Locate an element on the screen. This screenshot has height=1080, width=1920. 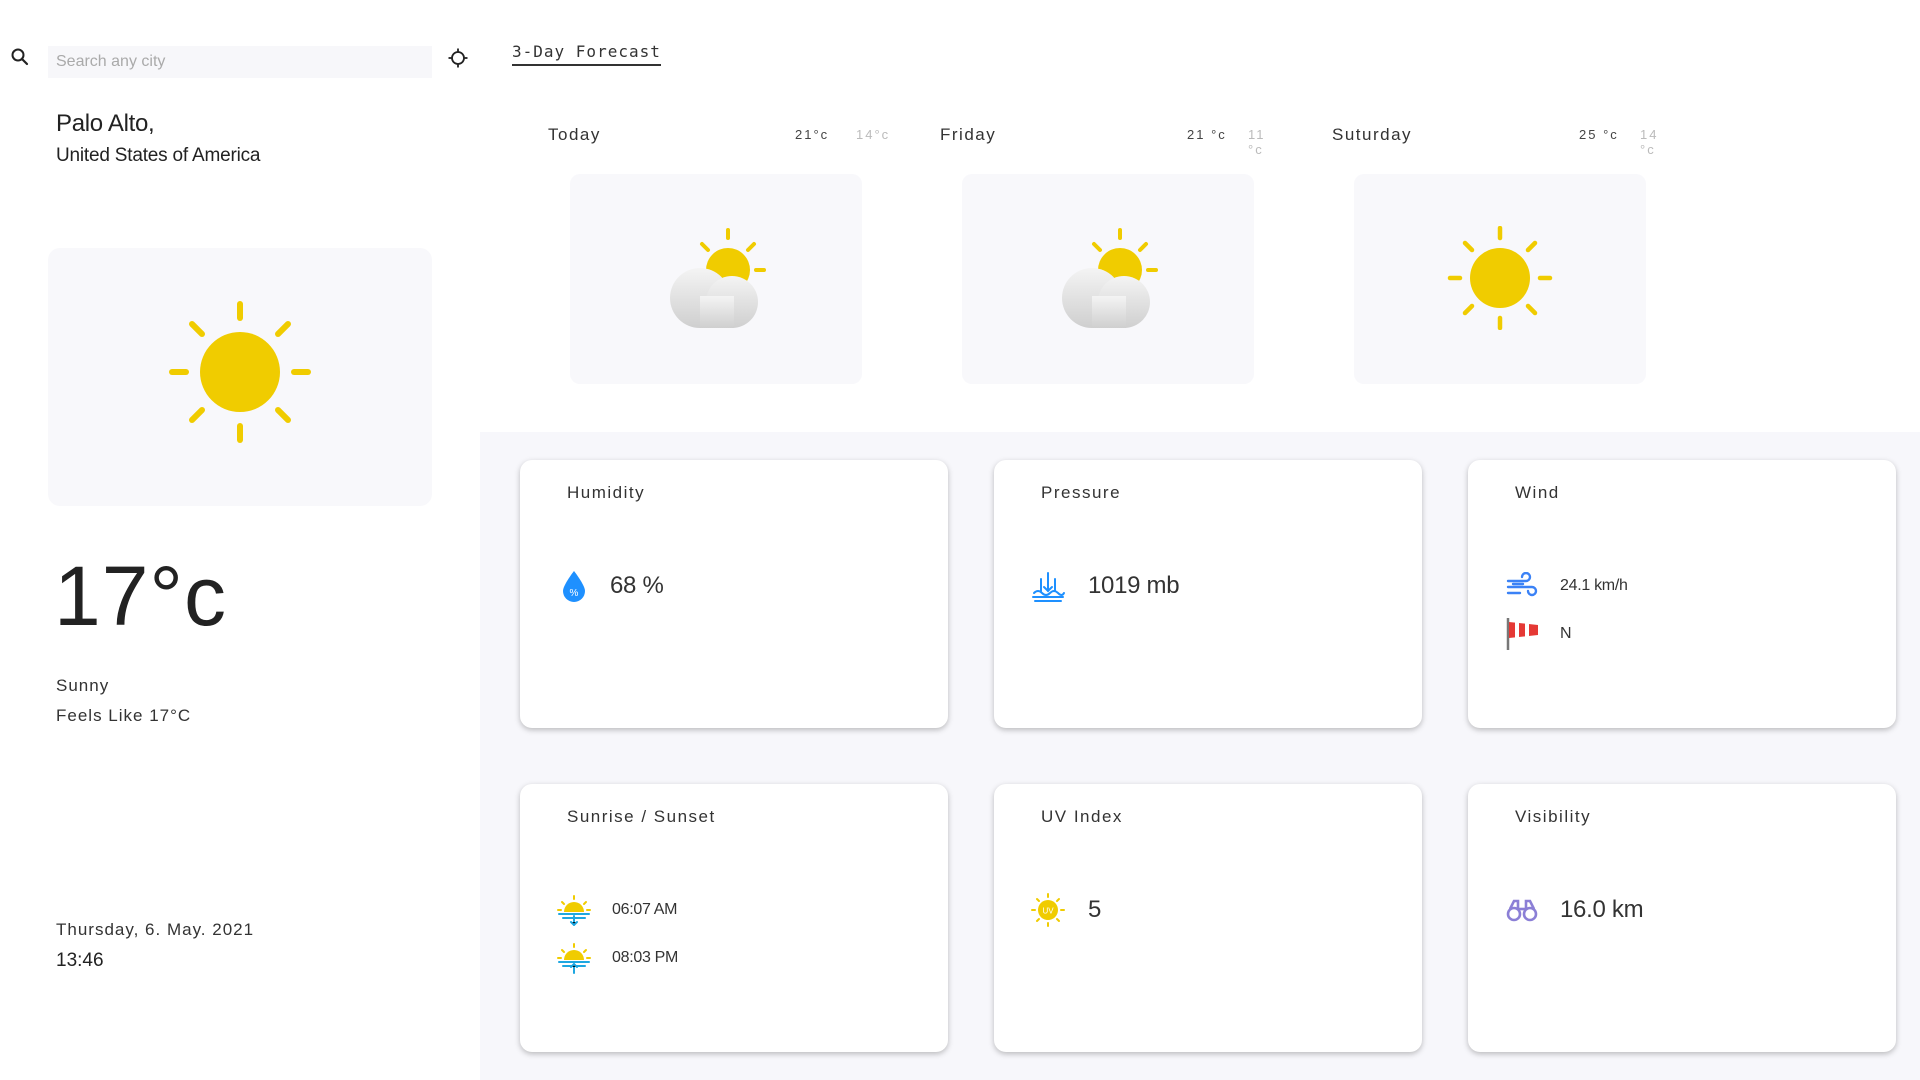
forecast-day: Today 21°c 14°c is located at coordinates (684, 255).